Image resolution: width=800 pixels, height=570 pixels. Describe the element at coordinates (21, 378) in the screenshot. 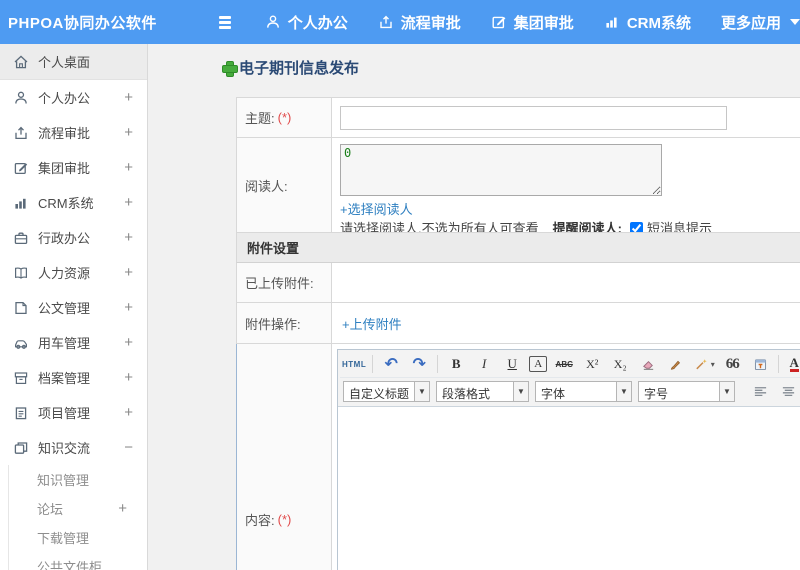

I see `archive-box-icon` at that location.